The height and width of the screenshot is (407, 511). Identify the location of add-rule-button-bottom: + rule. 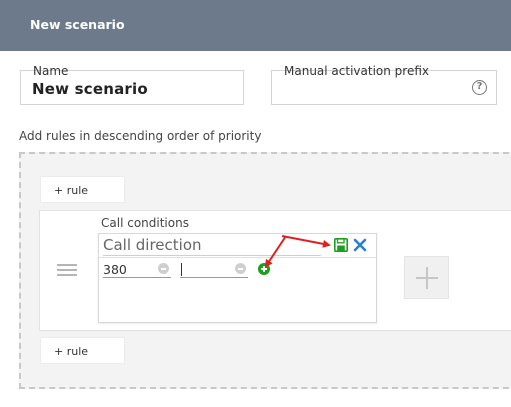
(82, 350).